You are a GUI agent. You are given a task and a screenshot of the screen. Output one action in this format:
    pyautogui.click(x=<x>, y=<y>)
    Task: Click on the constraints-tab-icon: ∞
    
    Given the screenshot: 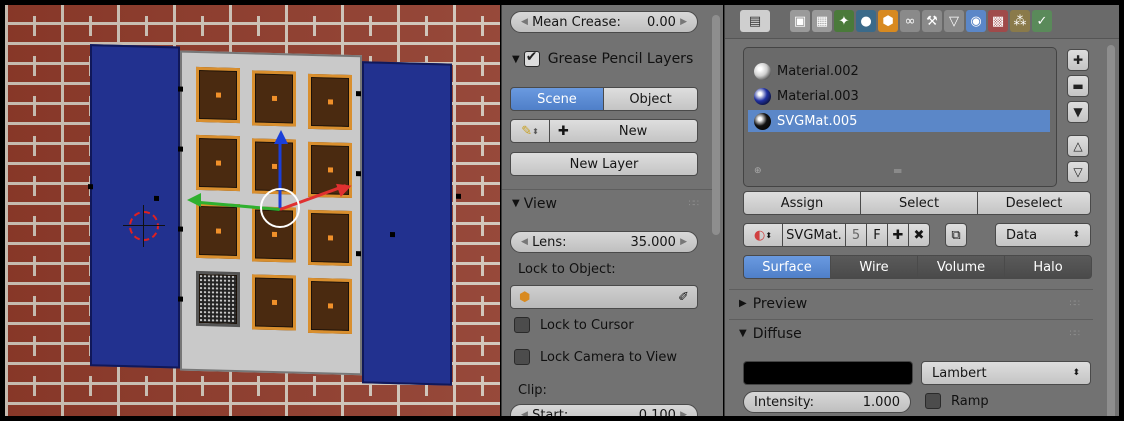 What is the action you would take?
    pyautogui.click(x=910, y=21)
    